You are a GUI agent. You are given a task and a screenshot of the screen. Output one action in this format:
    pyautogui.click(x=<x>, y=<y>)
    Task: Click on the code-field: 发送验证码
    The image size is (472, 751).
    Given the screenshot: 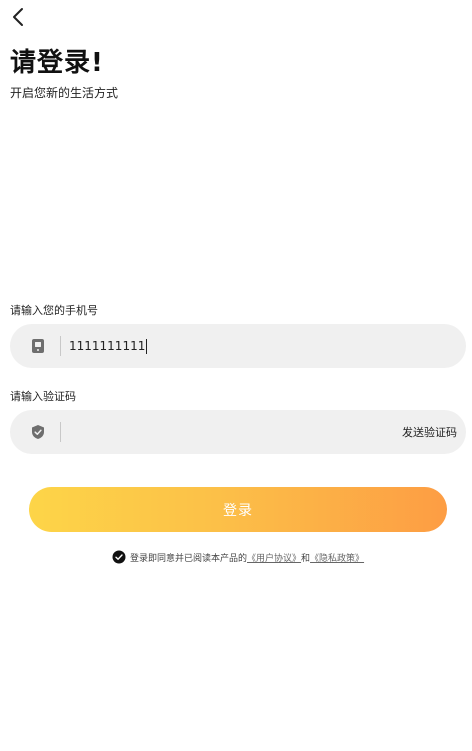 What is the action you would take?
    pyautogui.click(x=238, y=432)
    